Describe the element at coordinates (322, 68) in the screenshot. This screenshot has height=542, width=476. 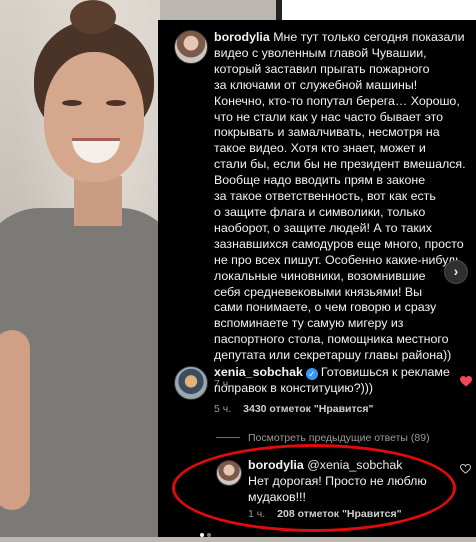
I see `comment-line: который заставил прыгать пожарного` at that location.